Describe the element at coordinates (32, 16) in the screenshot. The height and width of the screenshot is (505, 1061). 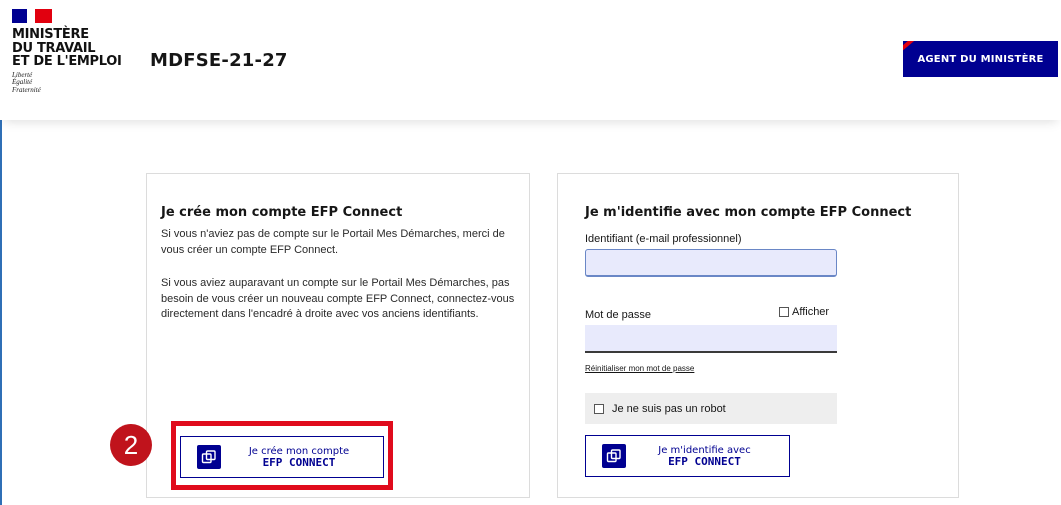
I see `french-flag-icon` at that location.